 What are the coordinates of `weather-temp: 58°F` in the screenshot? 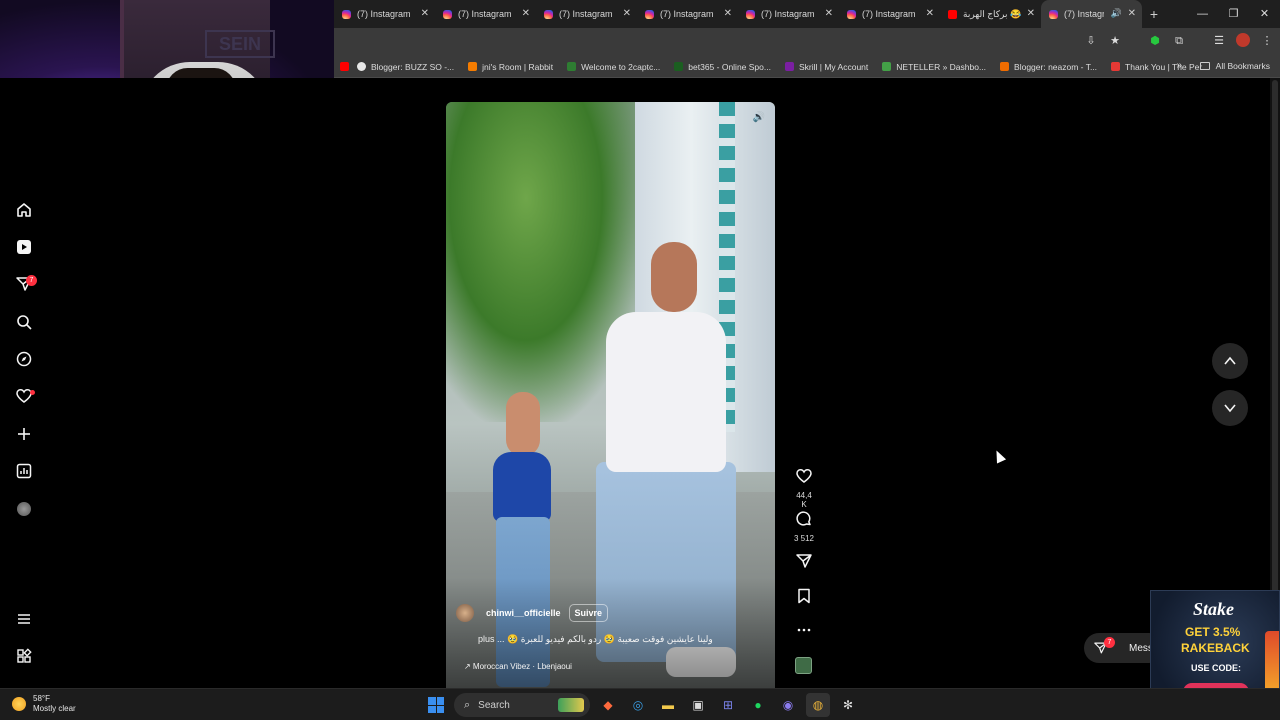 It's located at (41, 698).